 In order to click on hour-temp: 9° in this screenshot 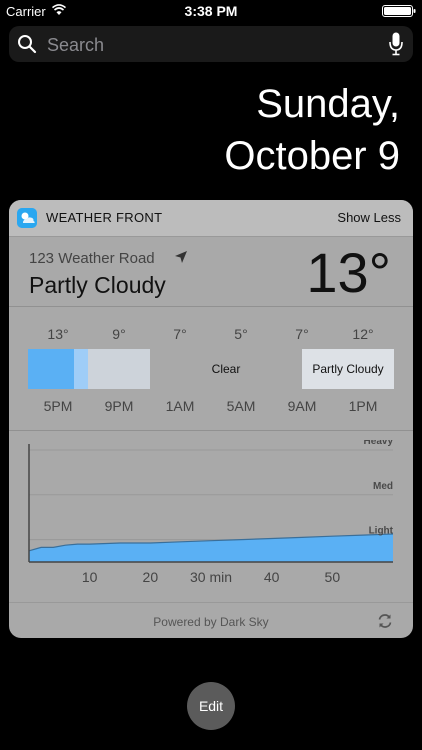, I will do `click(119, 334)`.